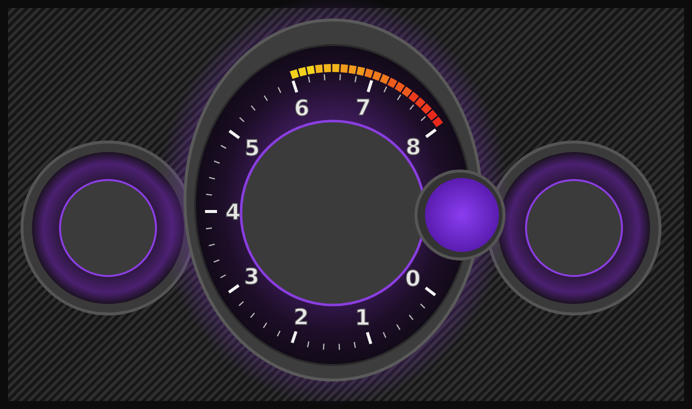  Describe the element at coordinates (301, 317) in the screenshot. I see `scale-number: 2` at that location.